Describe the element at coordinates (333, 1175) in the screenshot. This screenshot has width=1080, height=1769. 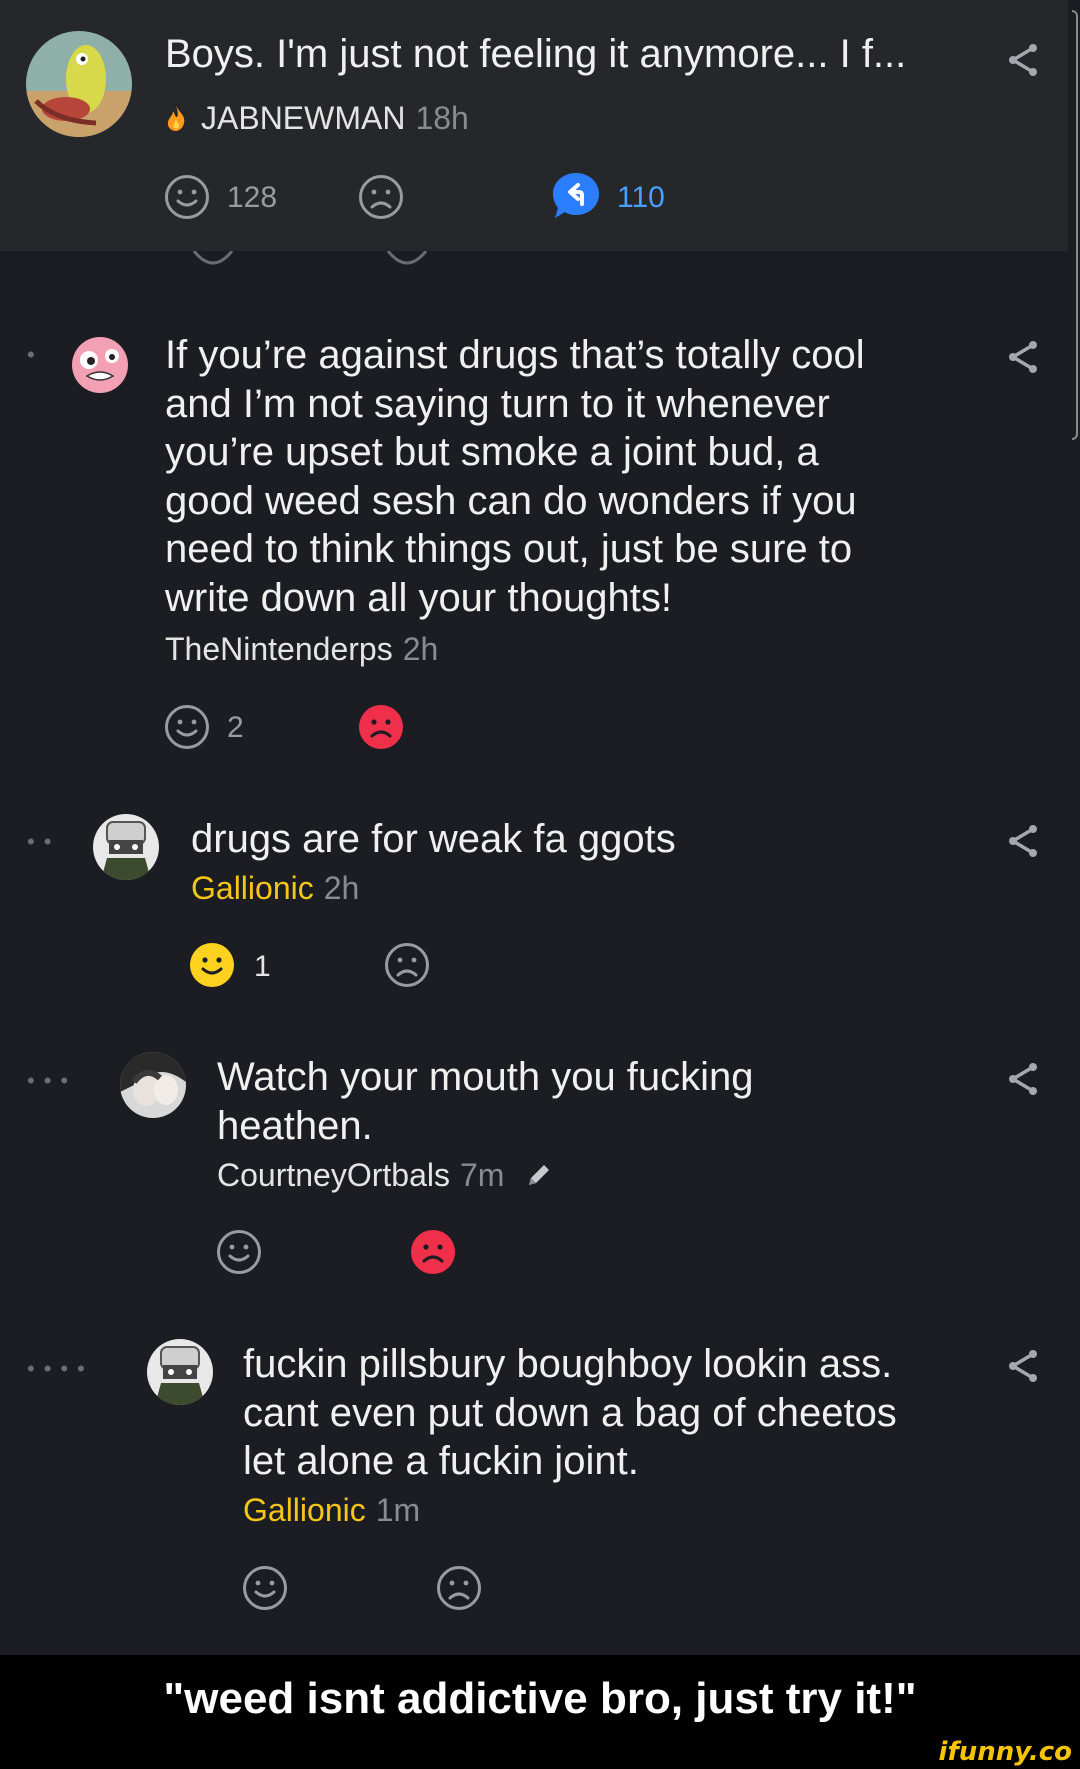
I see `comment-author: CourtneyOrtbals` at that location.